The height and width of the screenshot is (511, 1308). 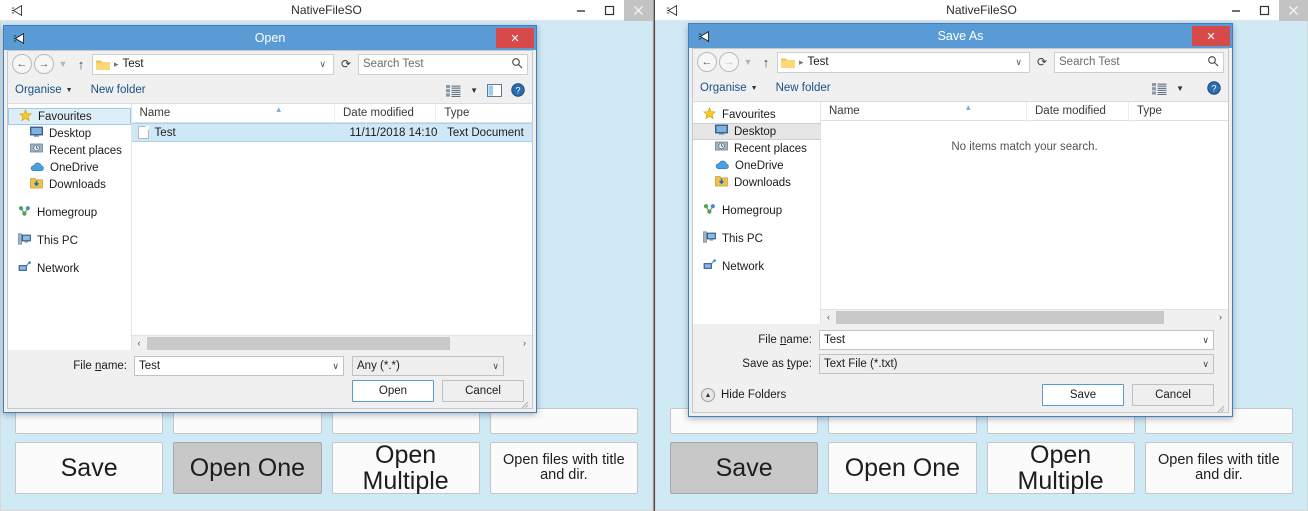 What do you see at coordinates (393, 391) in the screenshot?
I see `open-button: Open` at bounding box center [393, 391].